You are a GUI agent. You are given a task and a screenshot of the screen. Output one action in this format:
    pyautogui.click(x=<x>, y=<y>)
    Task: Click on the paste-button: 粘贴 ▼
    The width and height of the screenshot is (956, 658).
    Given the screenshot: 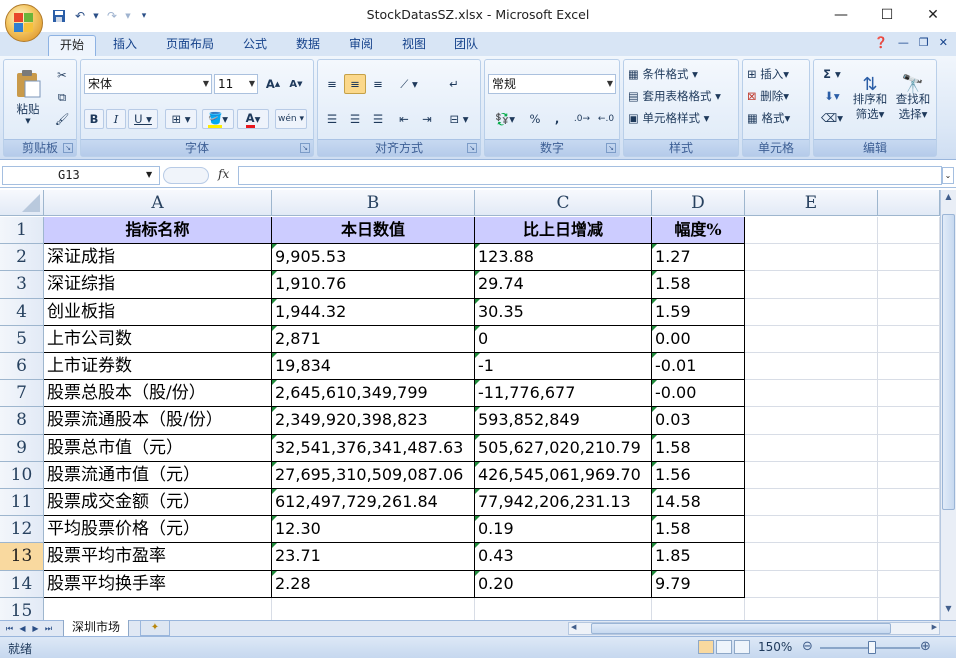 What is the action you would take?
    pyautogui.click(x=28, y=97)
    